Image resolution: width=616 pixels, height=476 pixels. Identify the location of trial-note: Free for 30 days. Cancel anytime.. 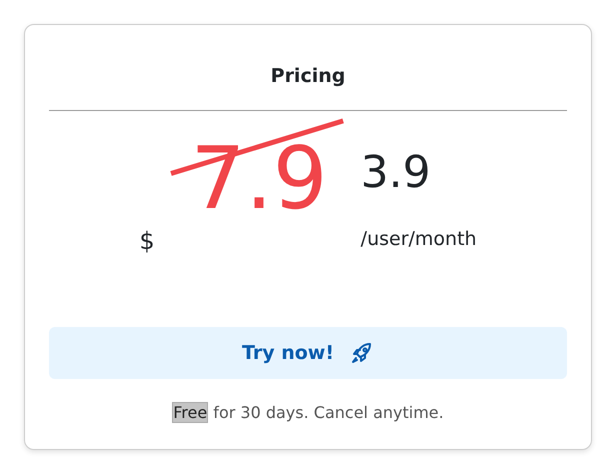
(308, 412).